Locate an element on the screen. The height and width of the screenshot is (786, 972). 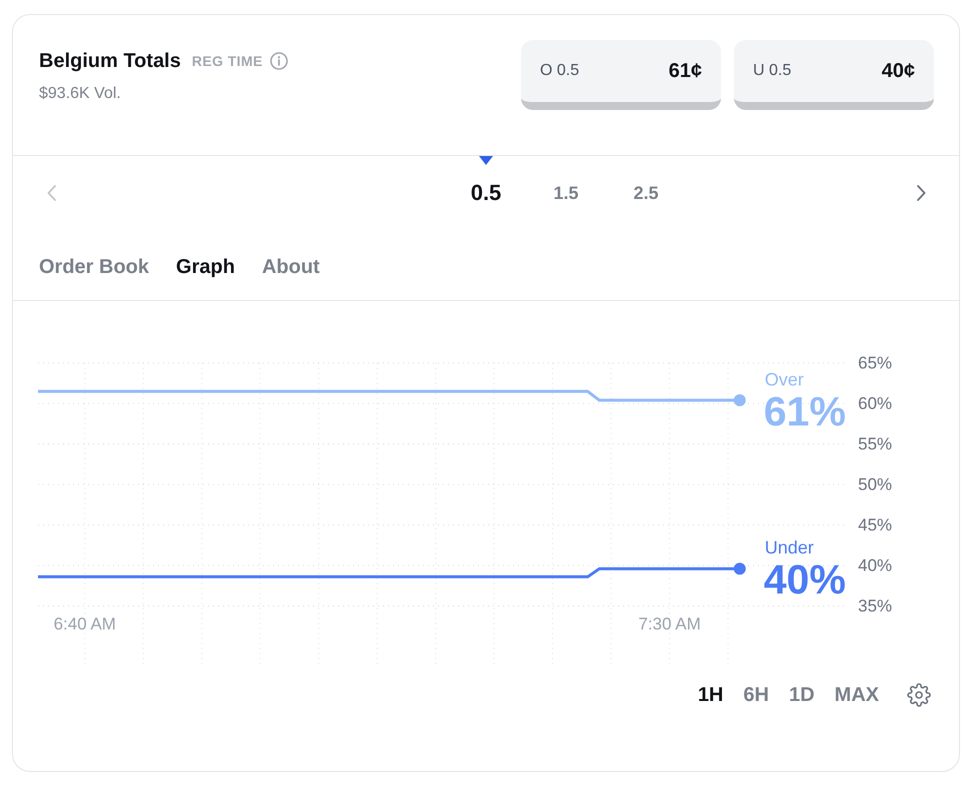
settings-icon is located at coordinates (919, 695).